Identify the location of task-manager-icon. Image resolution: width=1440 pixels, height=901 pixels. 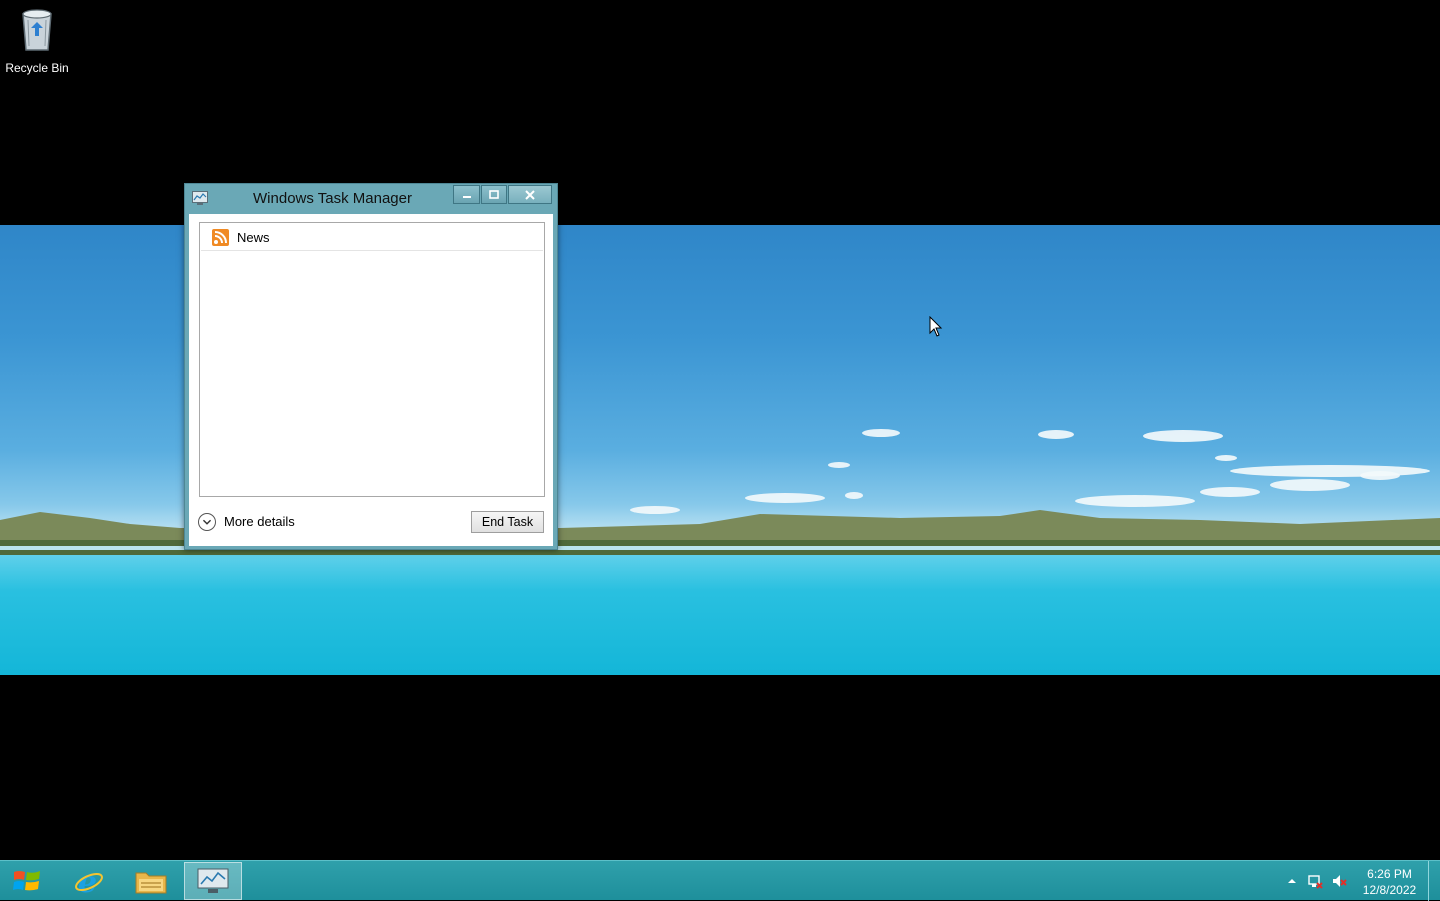
(213, 880).